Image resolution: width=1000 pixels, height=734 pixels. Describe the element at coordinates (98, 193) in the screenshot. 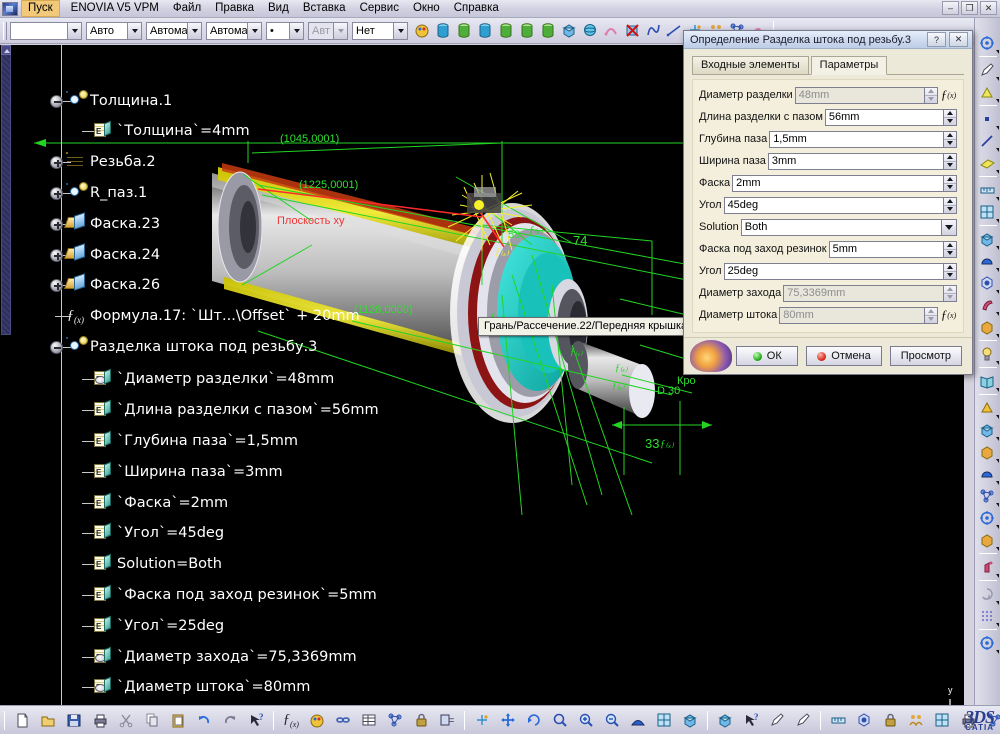

I see `tree-item: R_паз.1` at that location.